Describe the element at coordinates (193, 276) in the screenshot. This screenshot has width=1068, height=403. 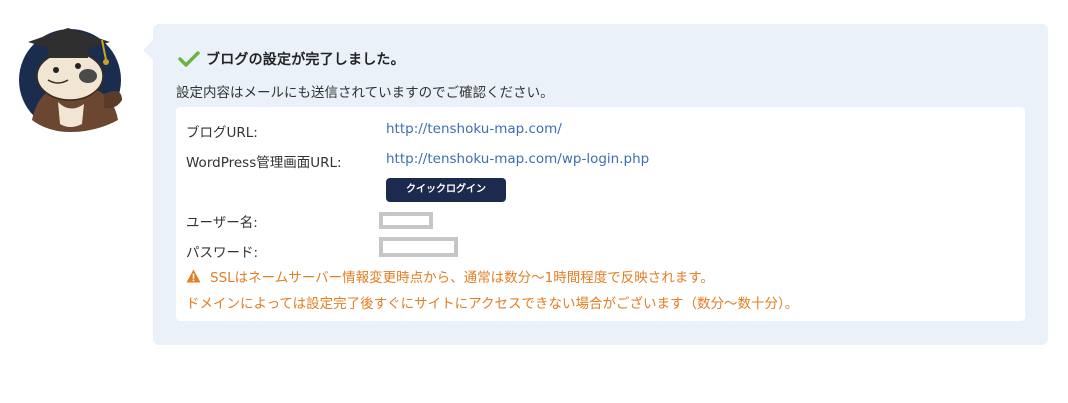
I see `warning-icon` at that location.